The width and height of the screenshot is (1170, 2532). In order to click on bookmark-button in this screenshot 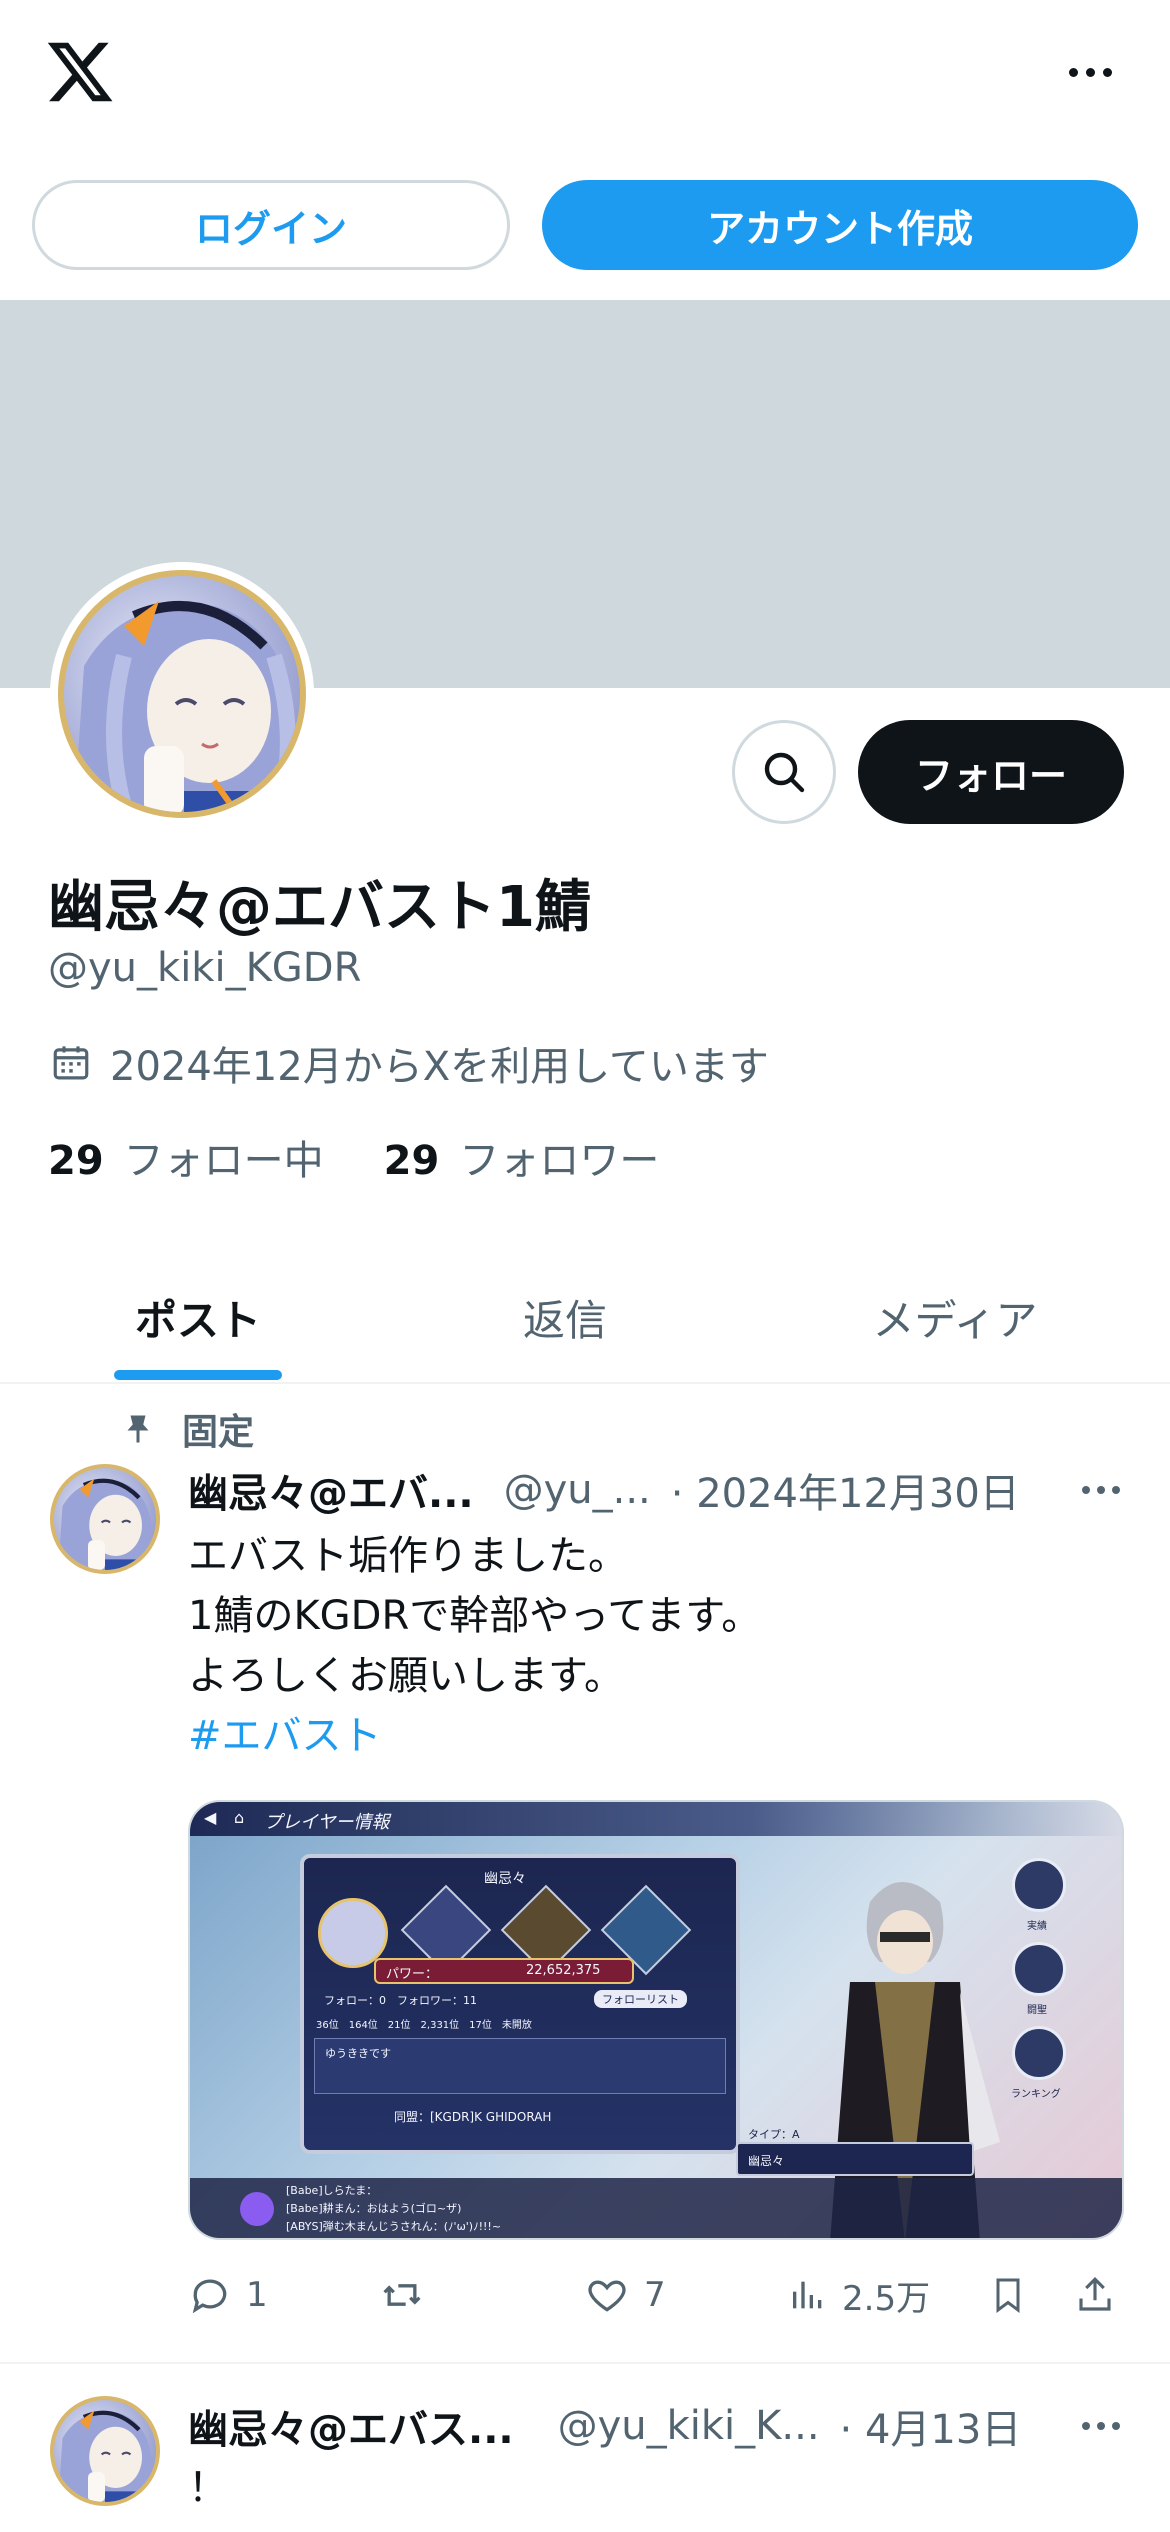, I will do `click(1008, 2295)`.